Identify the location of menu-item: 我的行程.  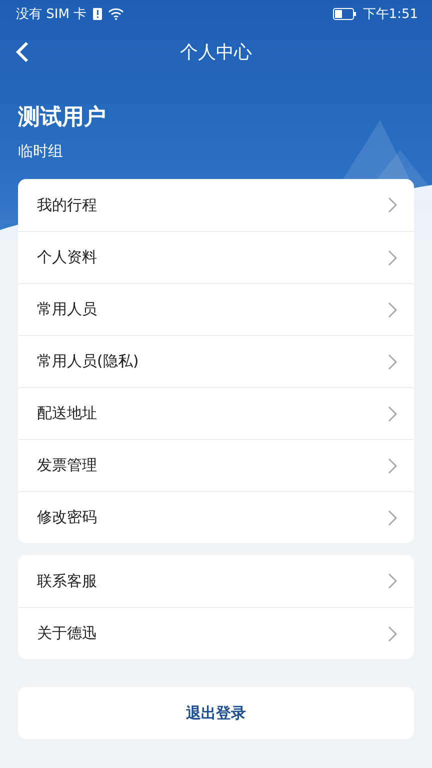
(216, 205).